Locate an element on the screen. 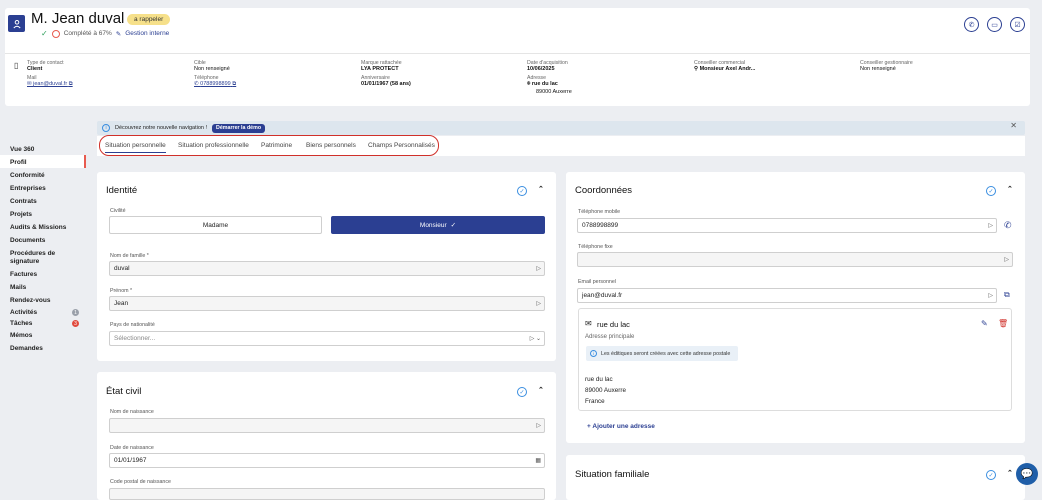 The height and width of the screenshot is (500, 1042). sidebar-item-documents: Documents is located at coordinates (27, 240).